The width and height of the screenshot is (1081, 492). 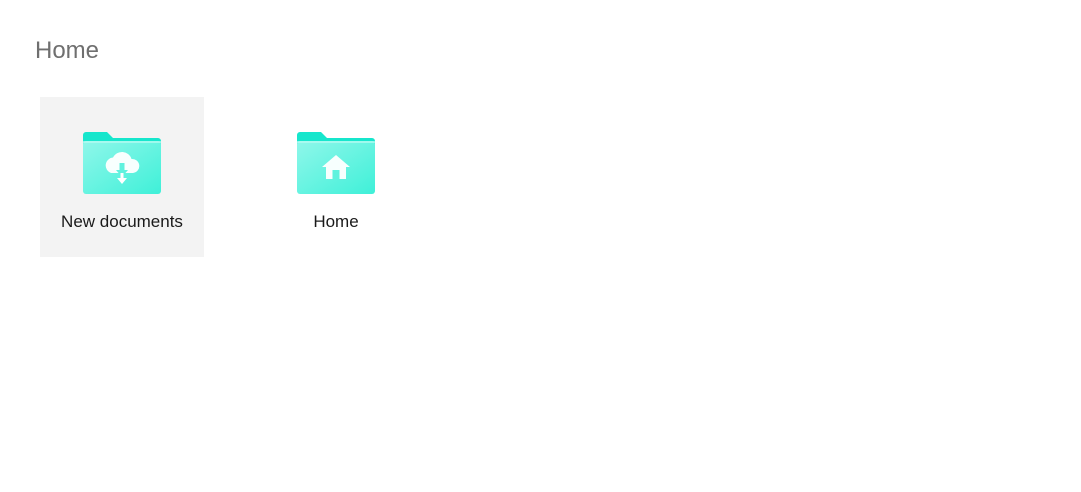 What do you see at coordinates (229, 177) in the screenshot?
I see `folder-grid: New documents Home` at bounding box center [229, 177].